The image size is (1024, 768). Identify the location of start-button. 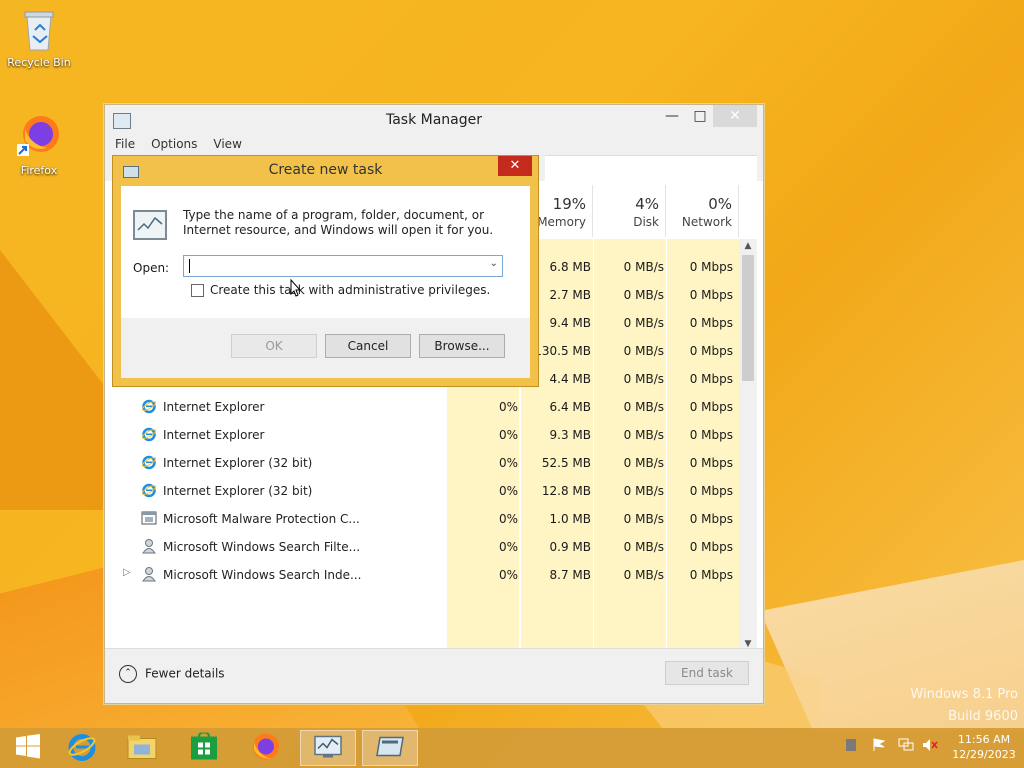
(28, 748).